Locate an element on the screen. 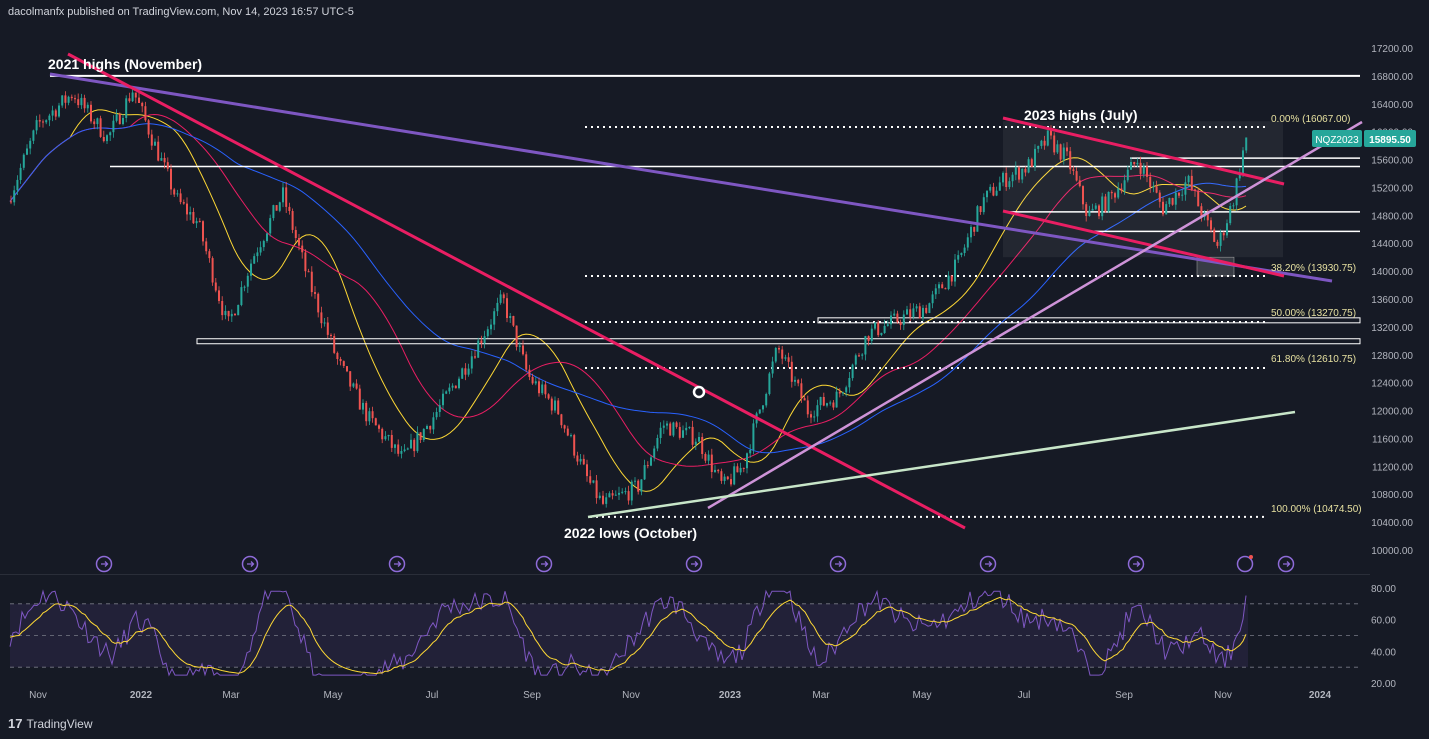 The height and width of the screenshot is (739, 1429). long-term-support-line is located at coordinates (941, 464).